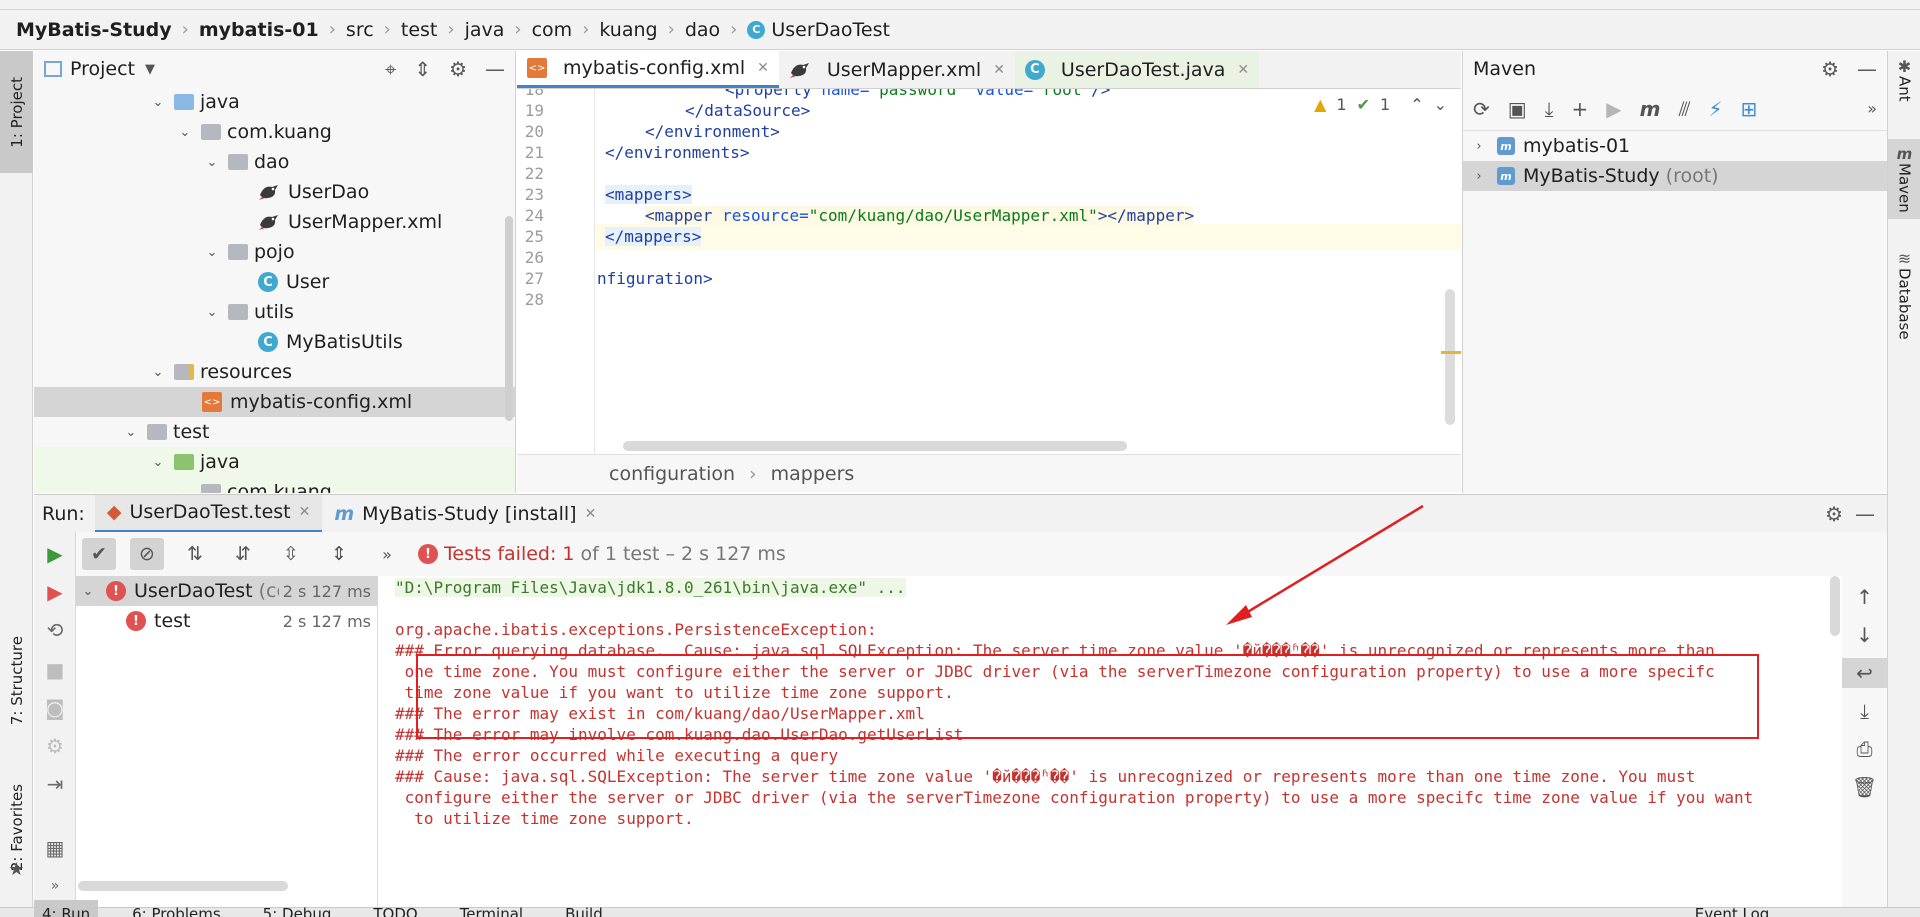 The width and height of the screenshot is (1920, 917). What do you see at coordinates (297, 908) in the screenshot?
I see `bottom-tab-debug: 5: Debug` at bounding box center [297, 908].